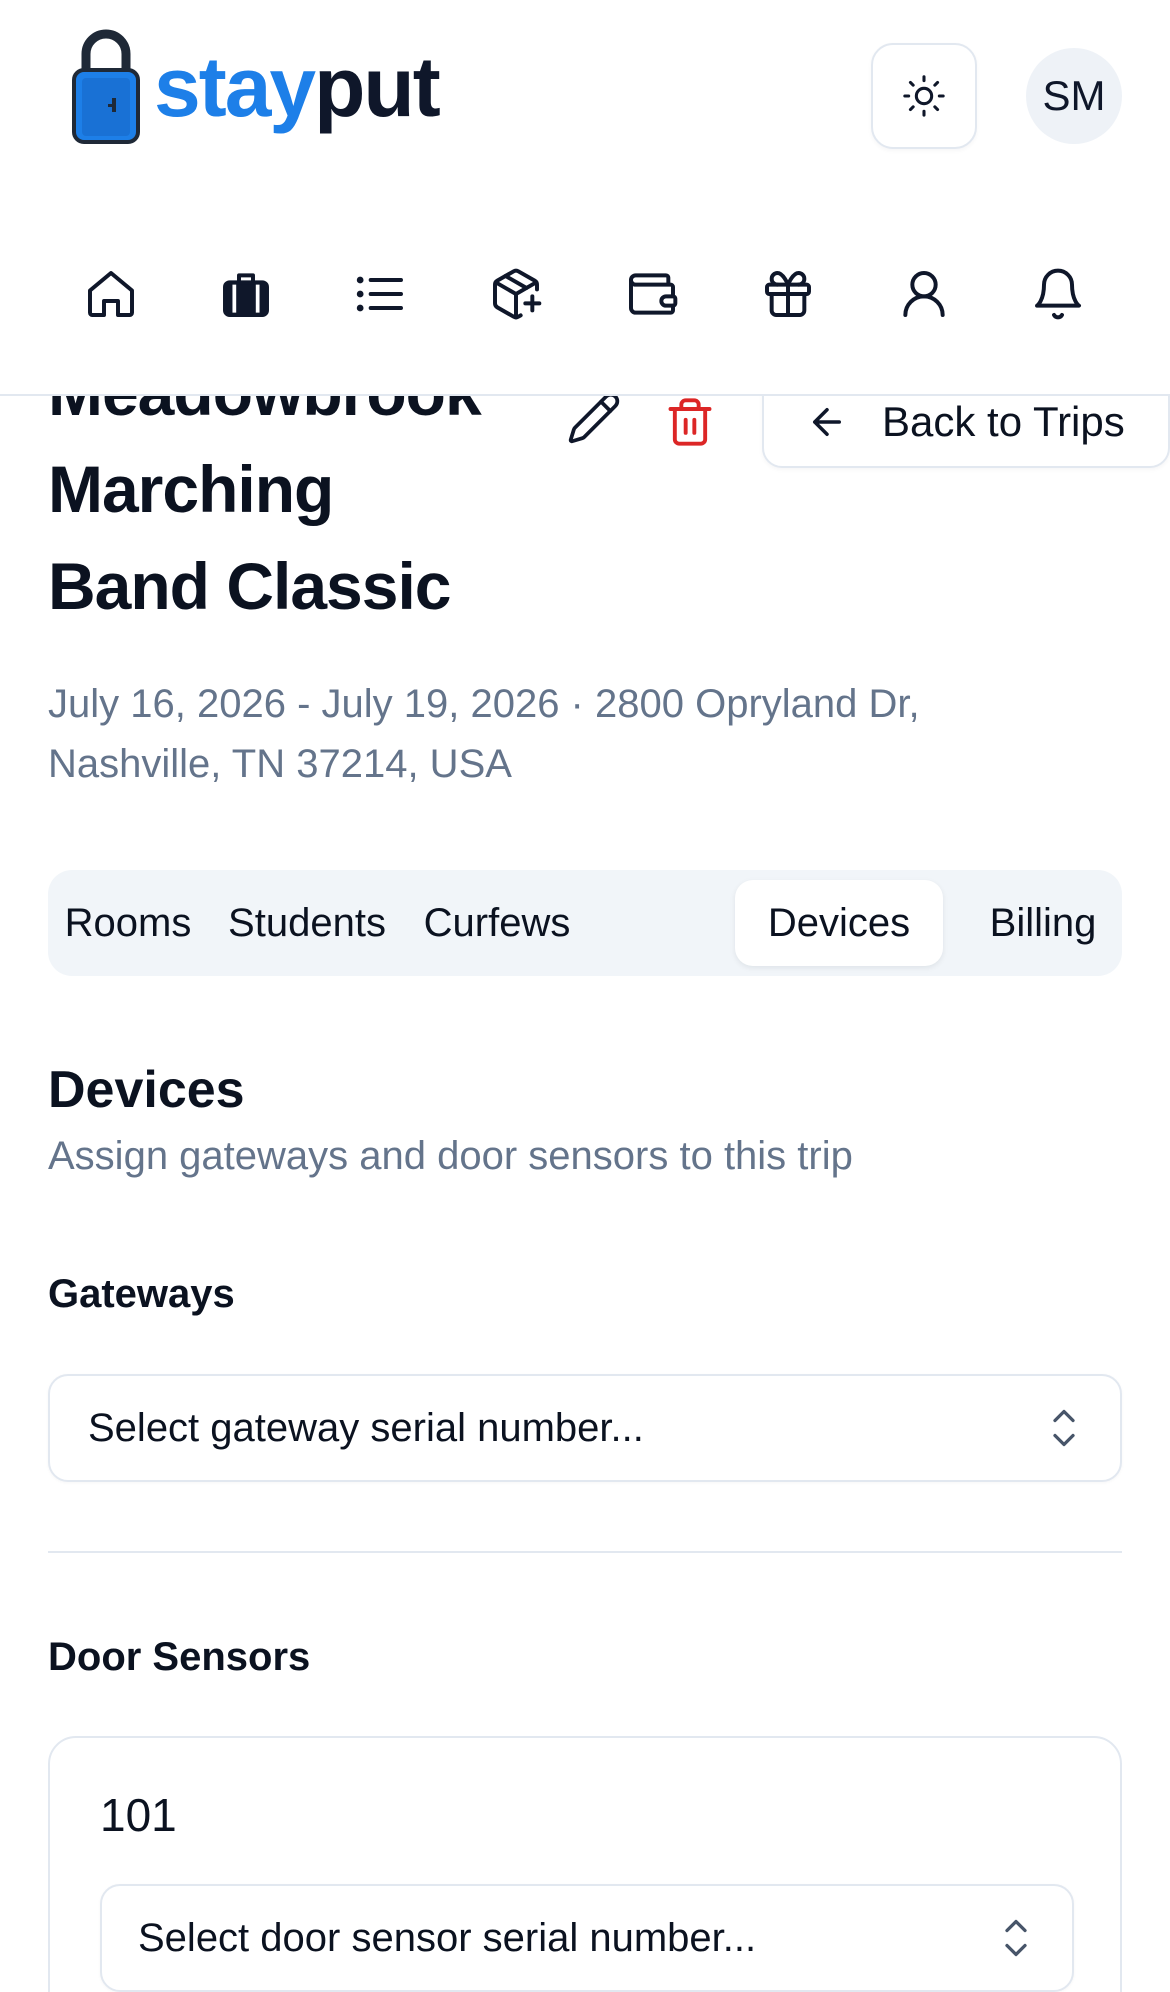  What do you see at coordinates (839, 923) in the screenshot?
I see `tab-devices: Devices` at bounding box center [839, 923].